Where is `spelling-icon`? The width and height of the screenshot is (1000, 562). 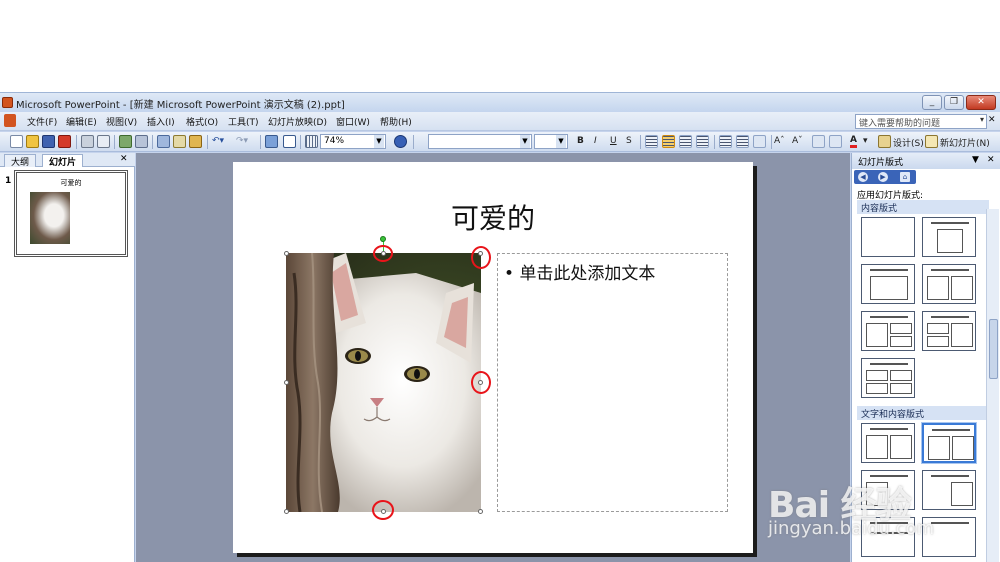 spelling-icon is located at coordinates (125, 141).